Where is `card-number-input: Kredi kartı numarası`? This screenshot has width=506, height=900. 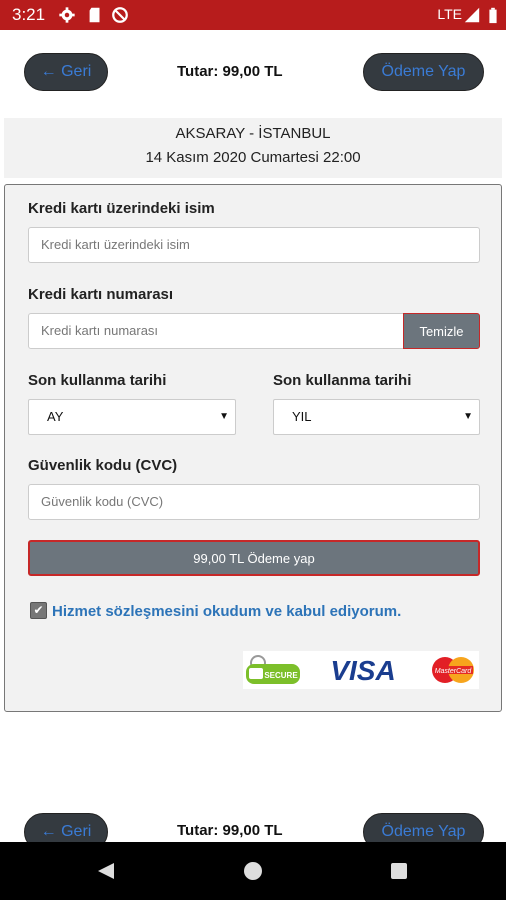
card-number-input: Kredi kartı numarası is located at coordinates (216, 331).